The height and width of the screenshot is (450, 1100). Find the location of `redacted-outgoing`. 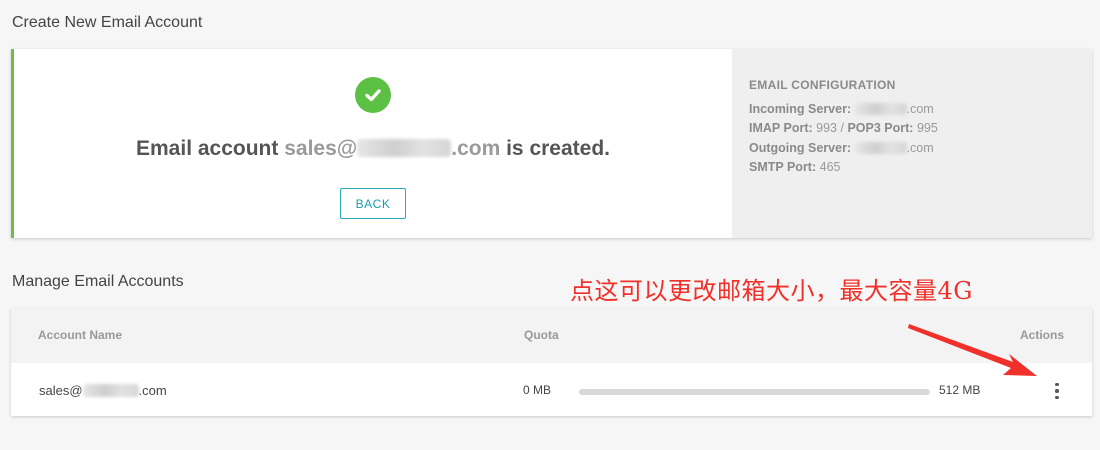

redacted-outgoing is located at coordinates (880, 148).